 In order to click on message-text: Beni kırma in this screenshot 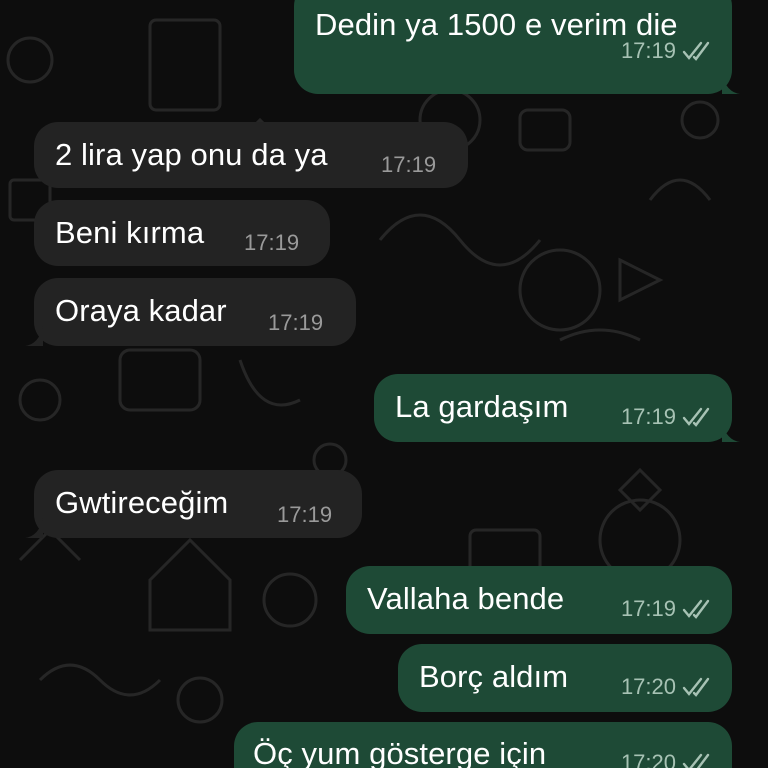, I will do `click(130, 232)`.